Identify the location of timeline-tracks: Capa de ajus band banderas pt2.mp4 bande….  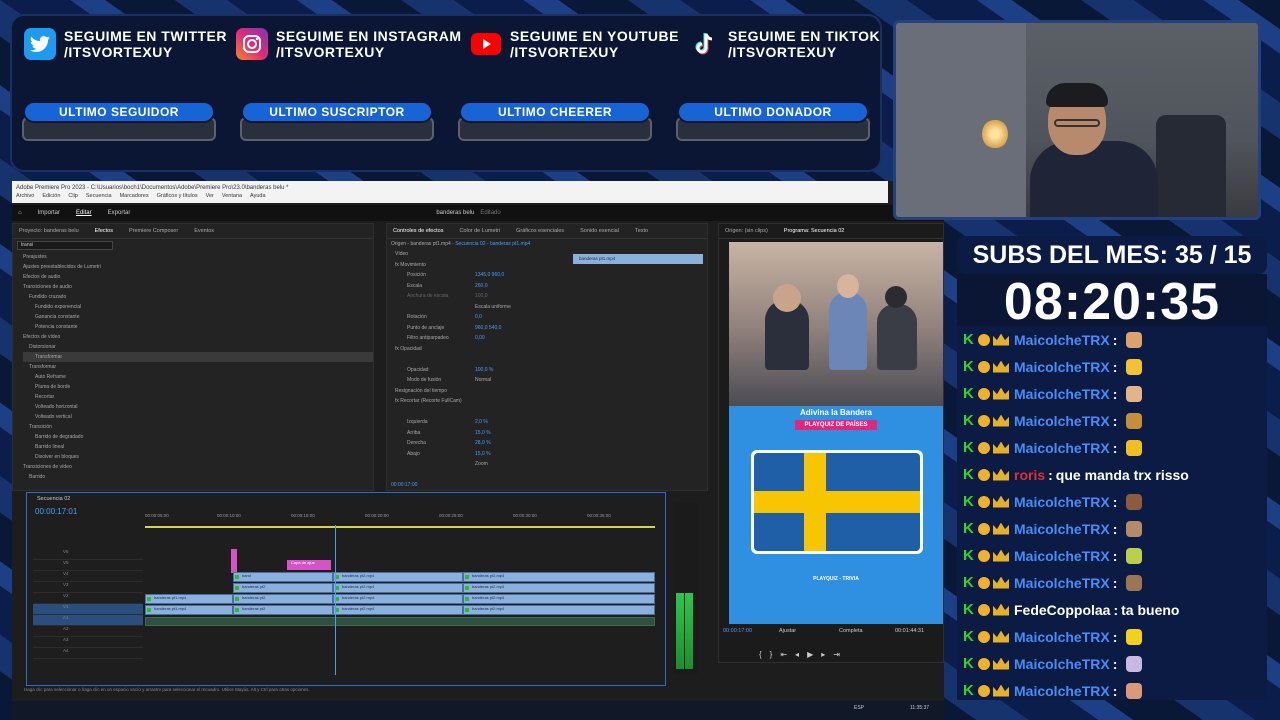
(400, 600).